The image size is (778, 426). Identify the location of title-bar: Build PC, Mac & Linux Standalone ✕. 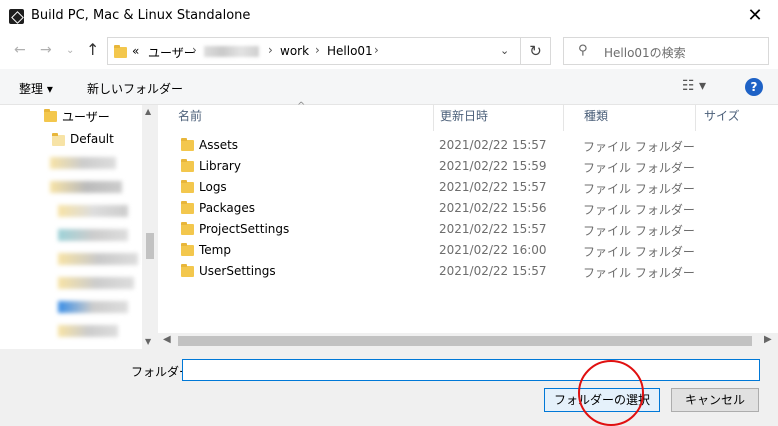
(389, 16).